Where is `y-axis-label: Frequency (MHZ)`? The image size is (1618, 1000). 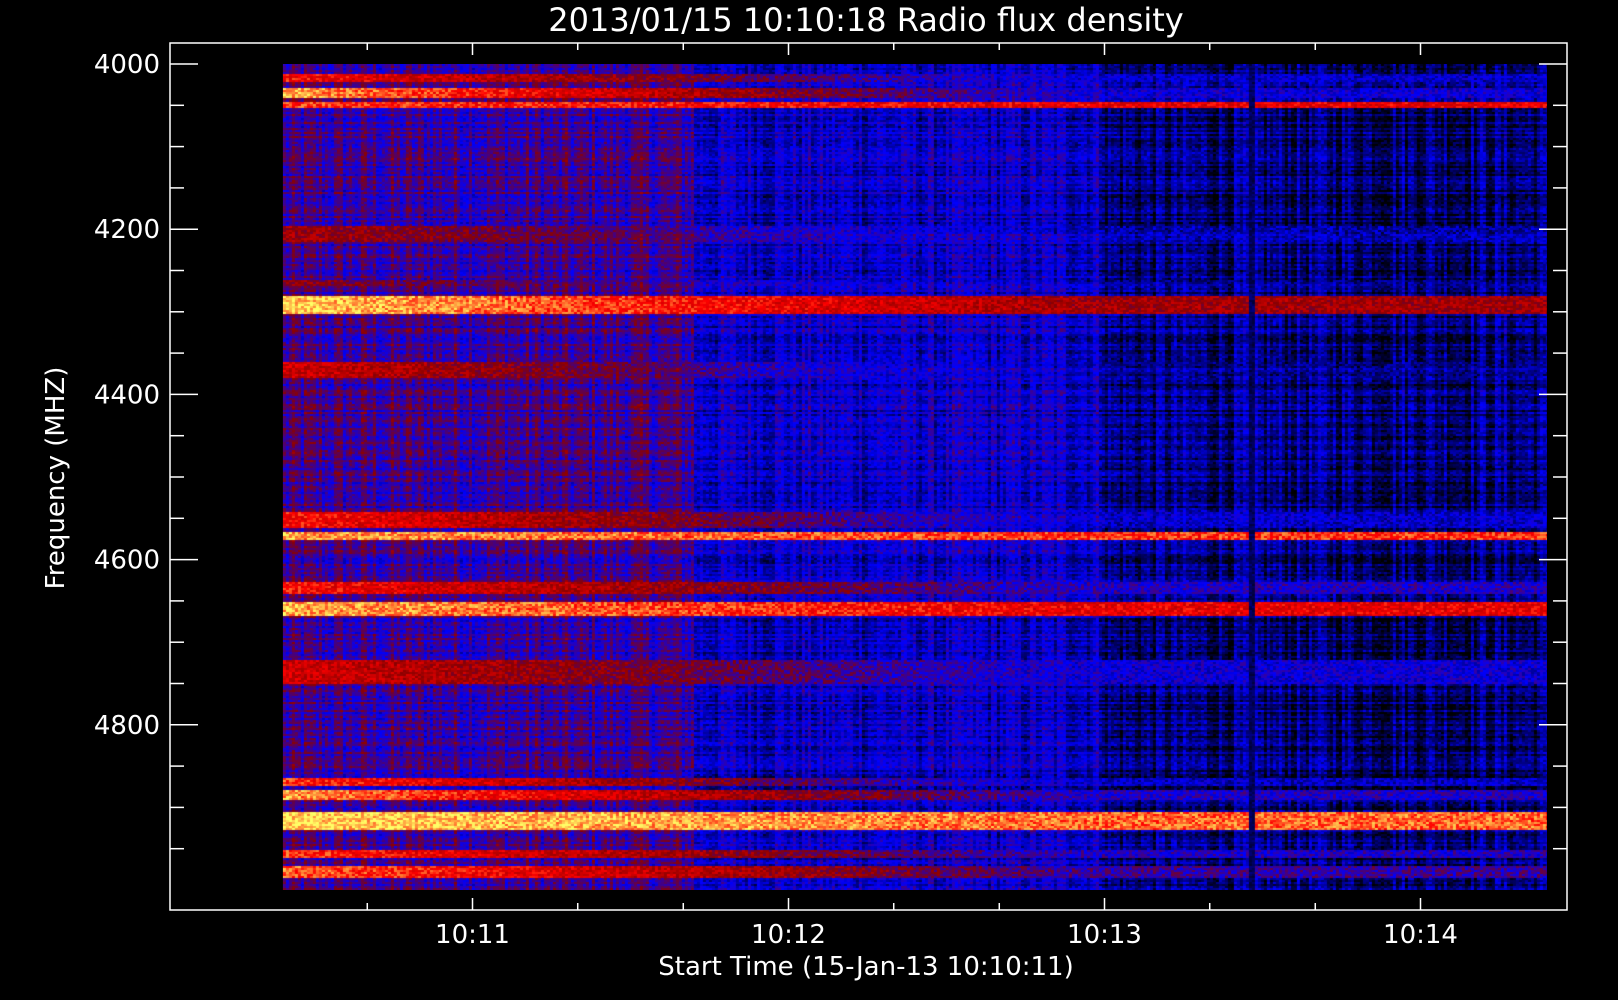 y-axis-label: Frequency (MHZ) is located at coordinates (56, 478).